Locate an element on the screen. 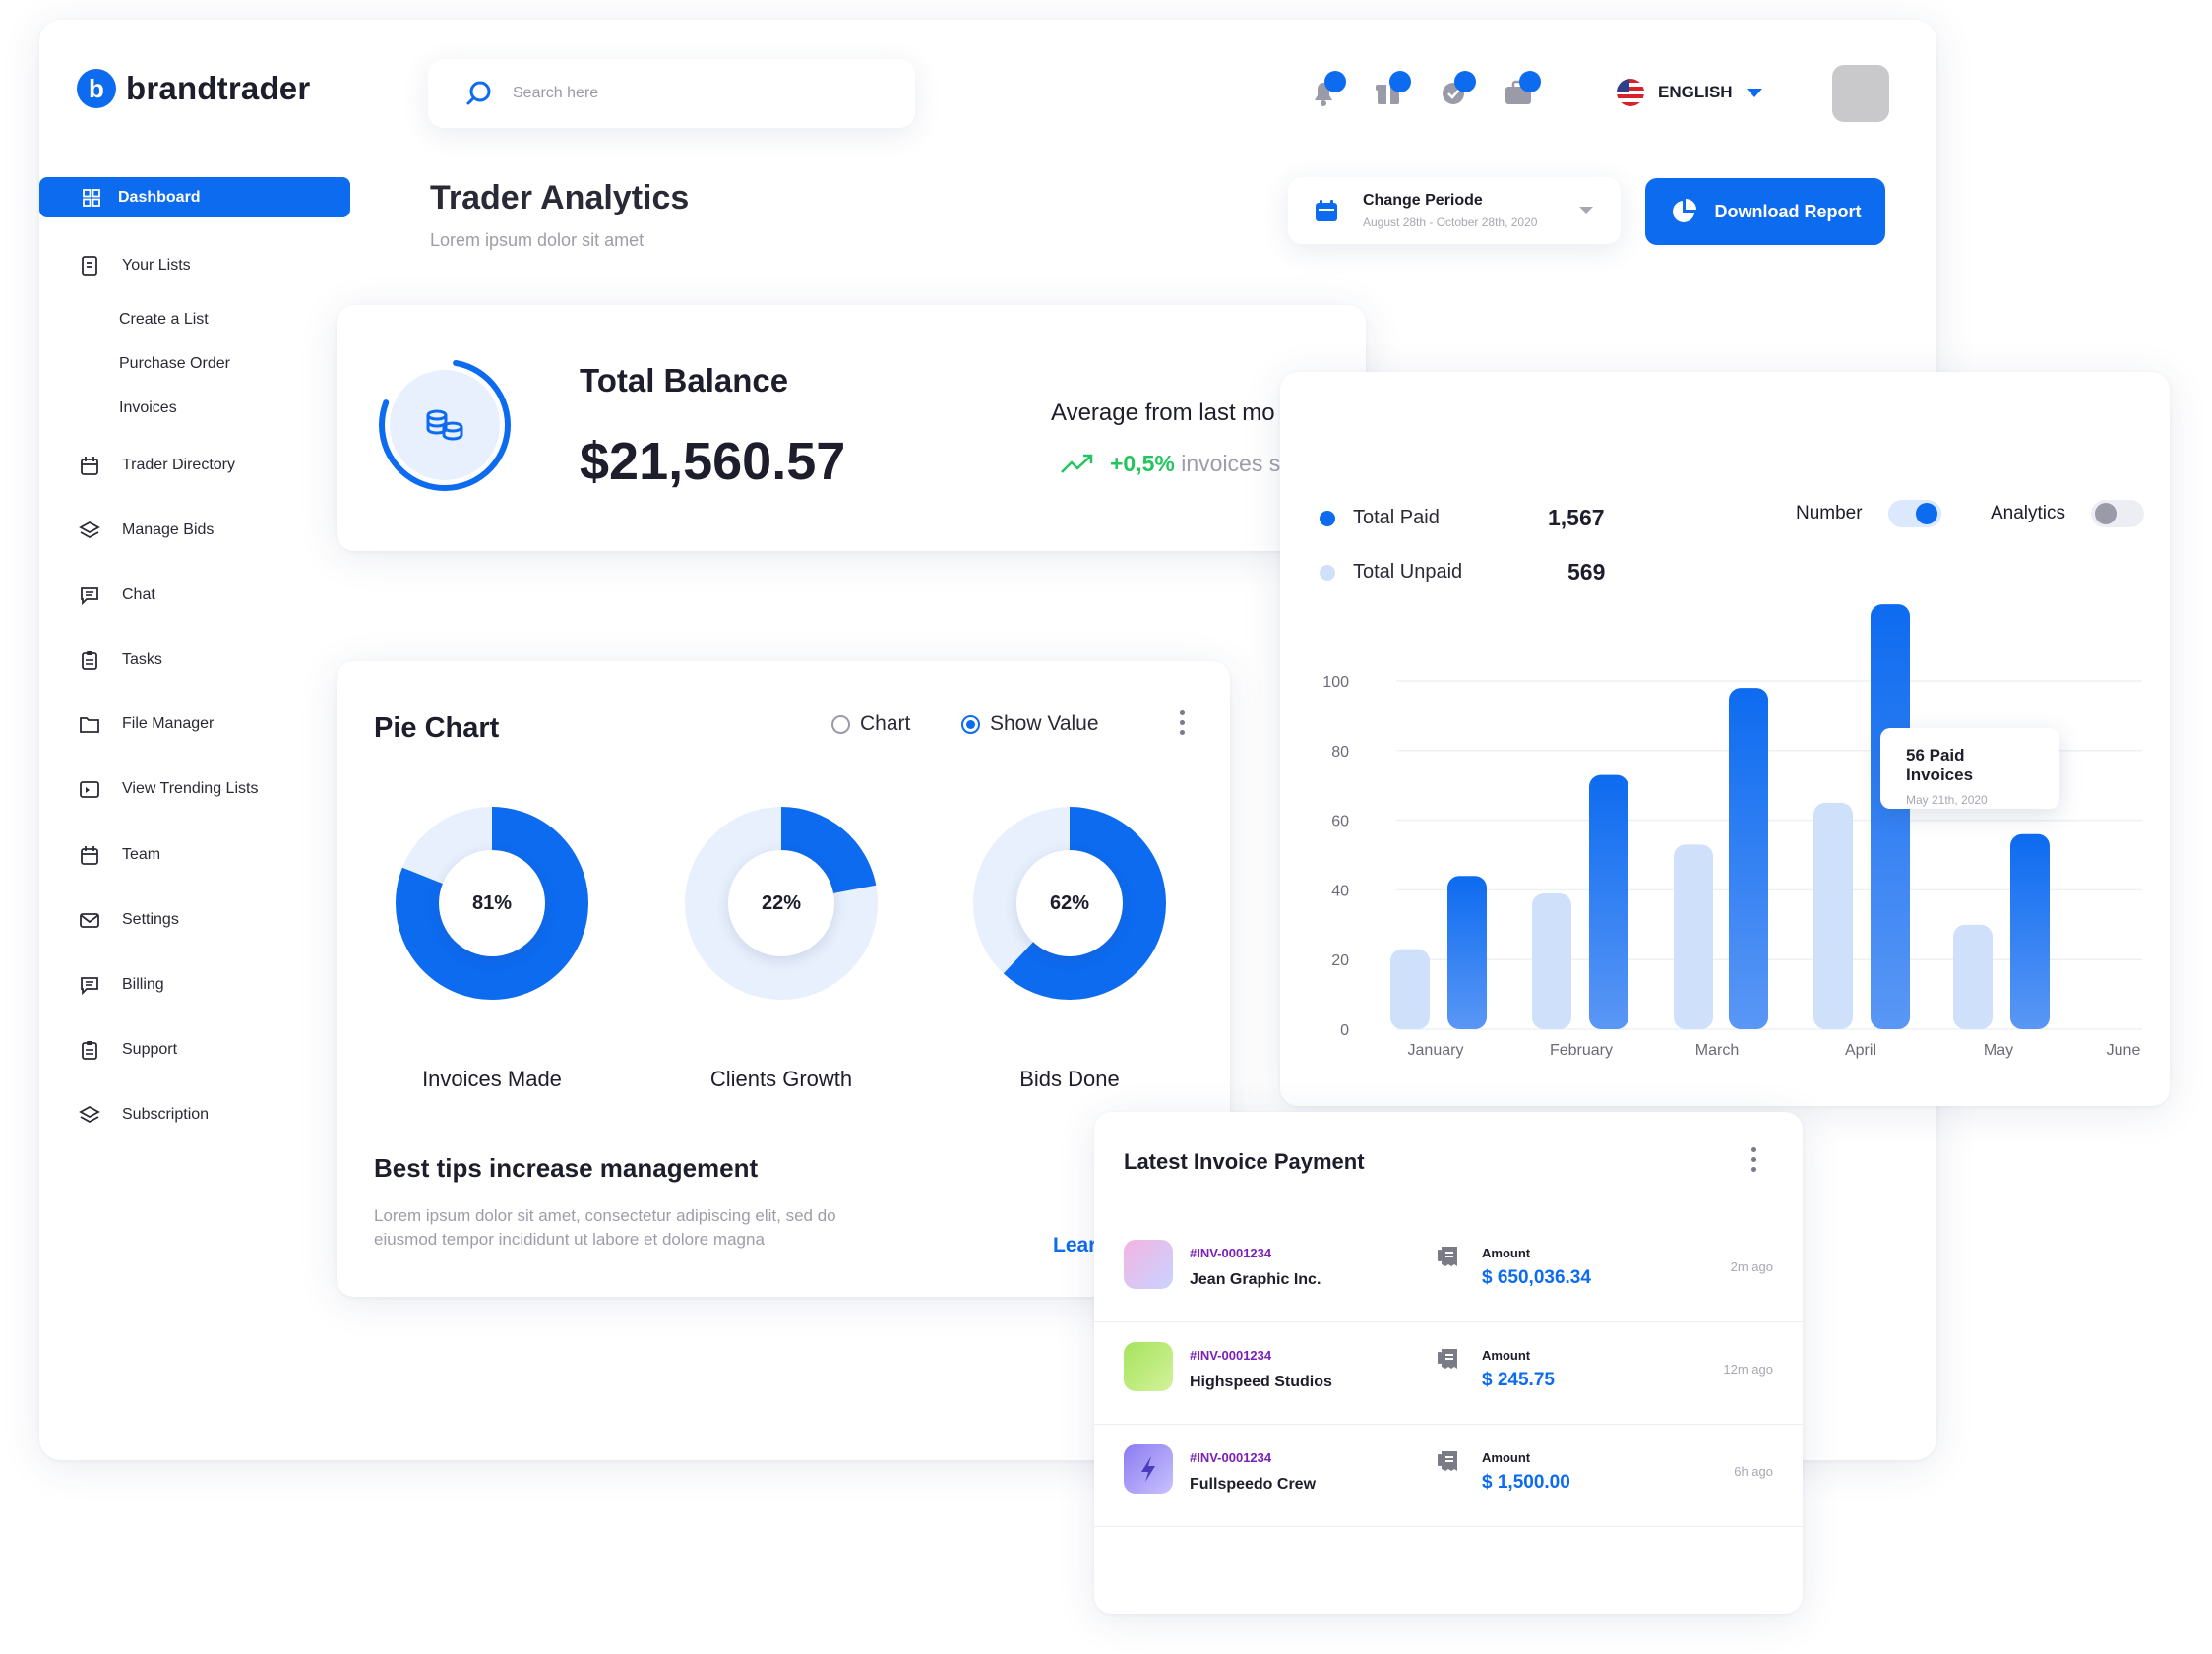  chevron-down-icon is located at coordinates (1754, 92).